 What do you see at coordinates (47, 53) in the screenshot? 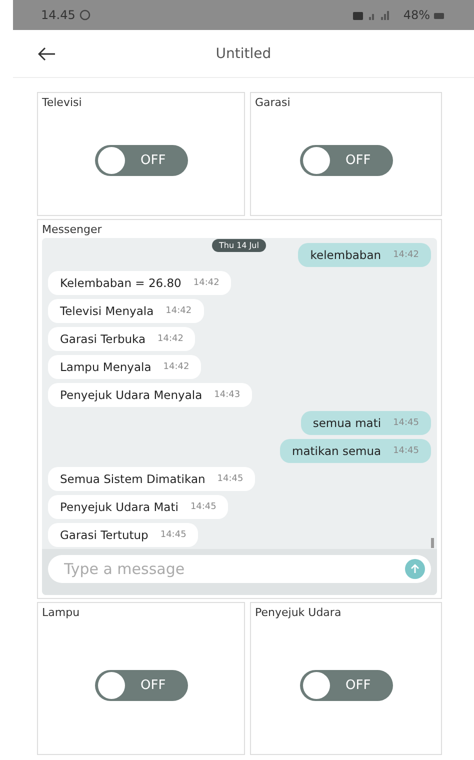
I see `back-arrow-icon` at bounding box center [47, 53].